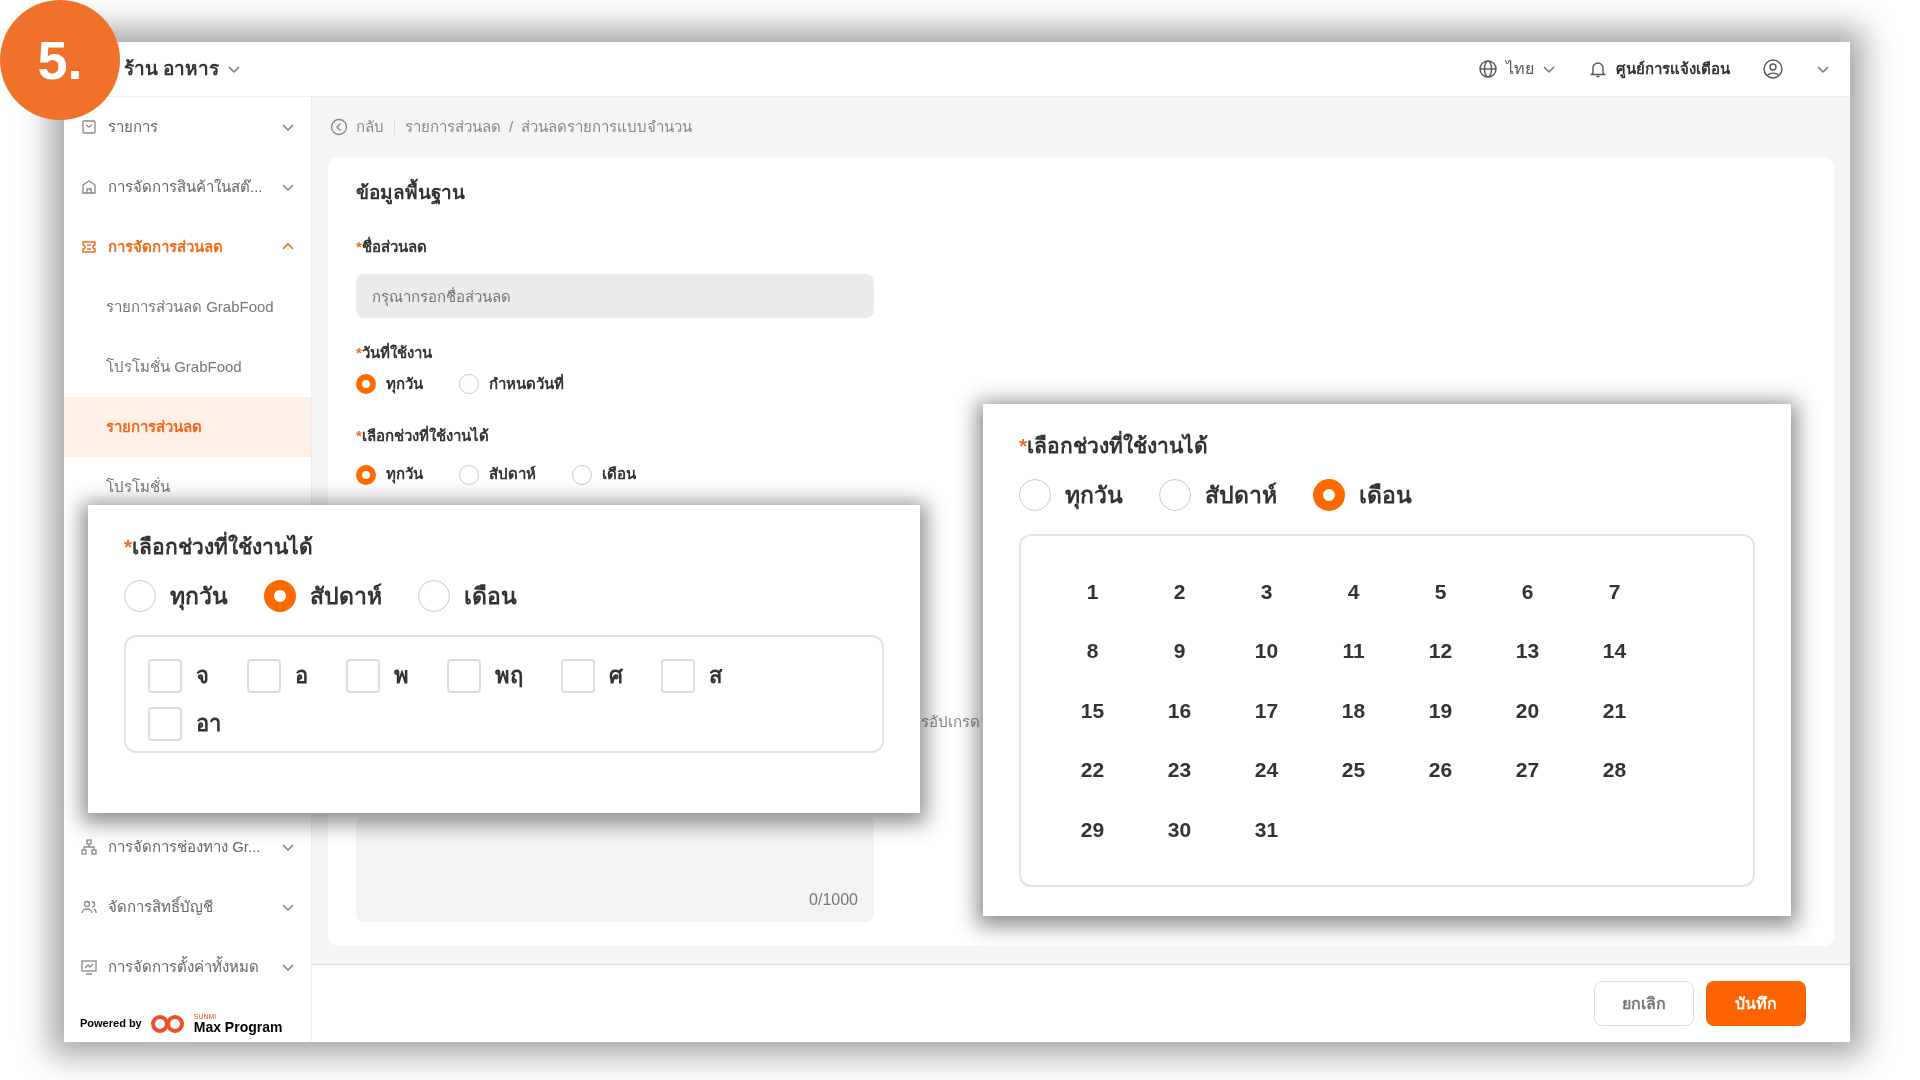 The height and width of the screenshot is (1080, 1920). Describe the element at coordinates (1614, 591) in the screenshot. I see `month-day: 7` at that location.